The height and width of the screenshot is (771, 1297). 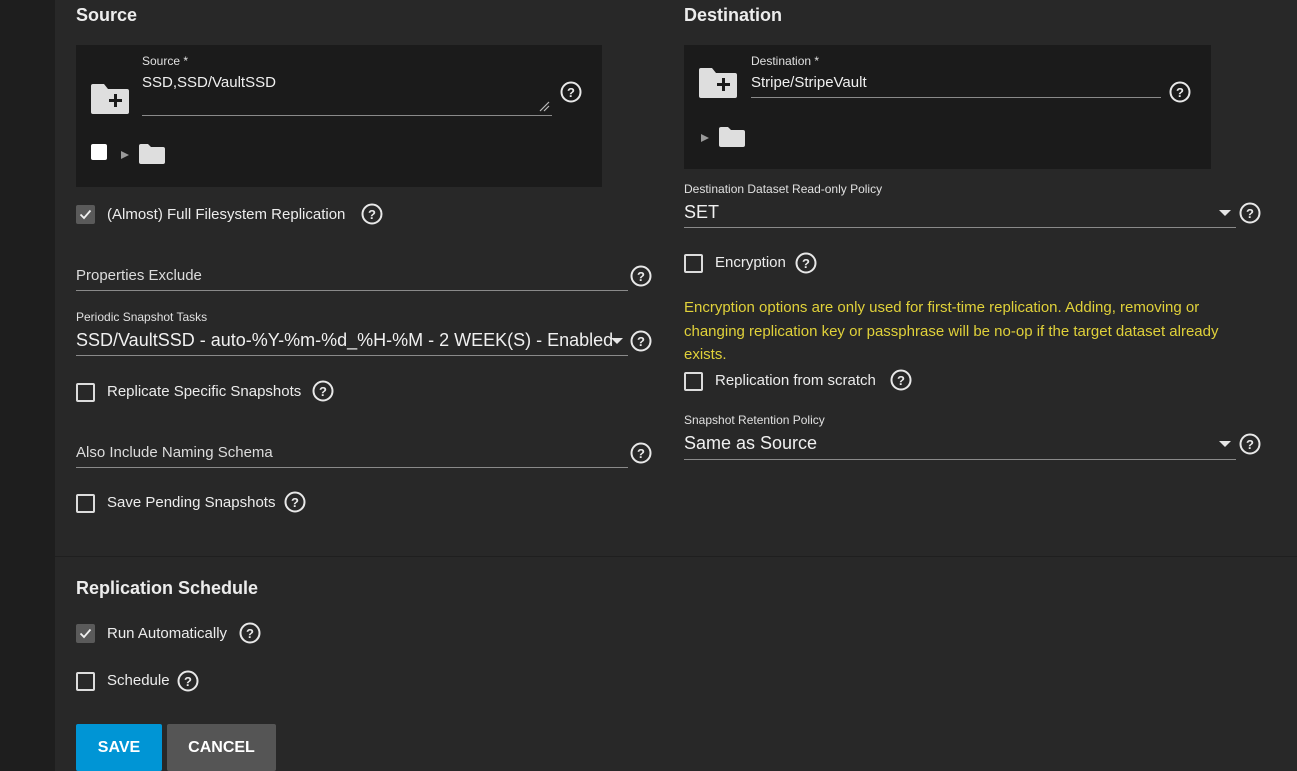 I want to click on destination-field-label: Destination *, so click(x=785, y=61).